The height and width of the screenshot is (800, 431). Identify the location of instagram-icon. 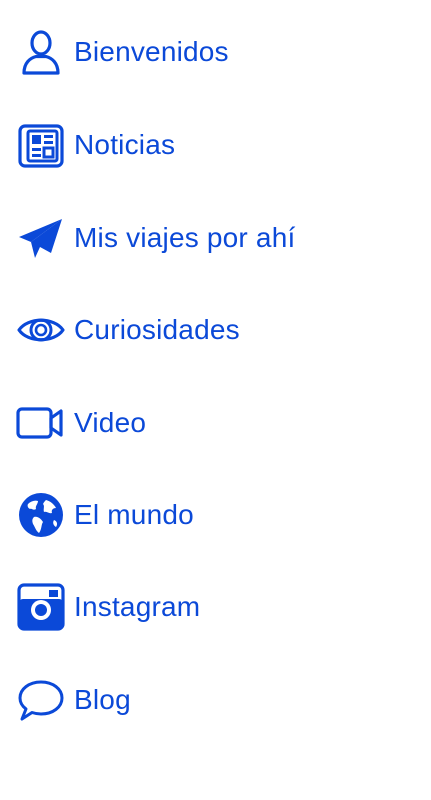
(41, 607).